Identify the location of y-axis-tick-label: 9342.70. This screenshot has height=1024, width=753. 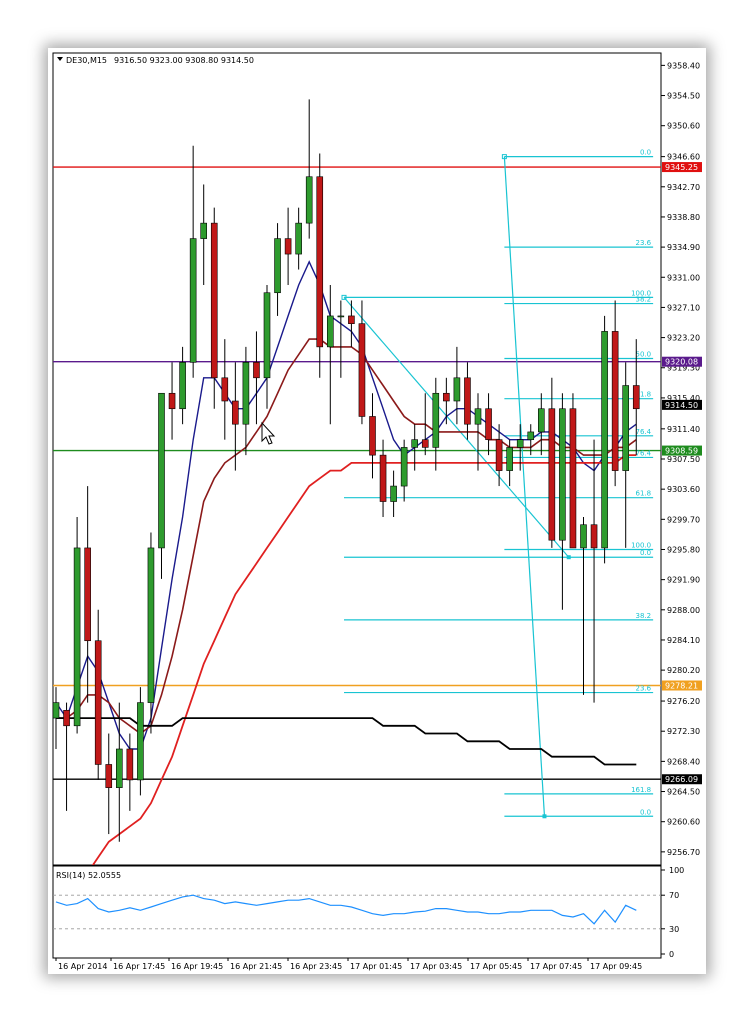
(683, 187).